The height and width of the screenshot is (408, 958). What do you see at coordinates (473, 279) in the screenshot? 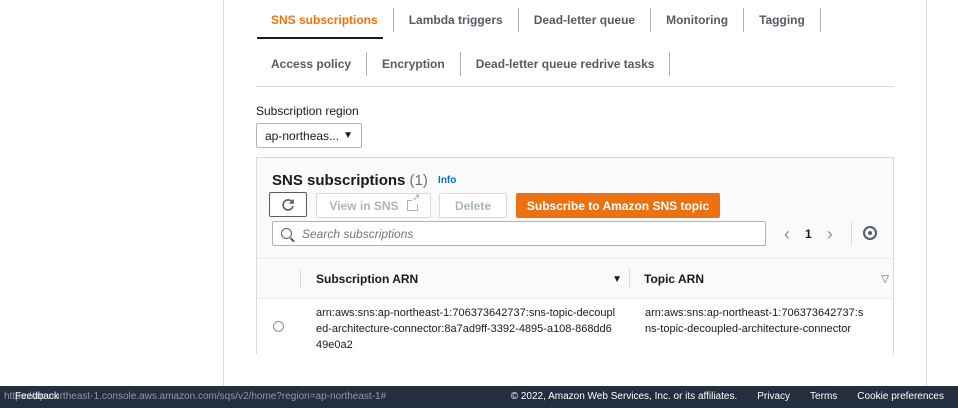
I see `column-header-subscription-arn: Subscription ARN ▼` at bounding box center [473, 279].